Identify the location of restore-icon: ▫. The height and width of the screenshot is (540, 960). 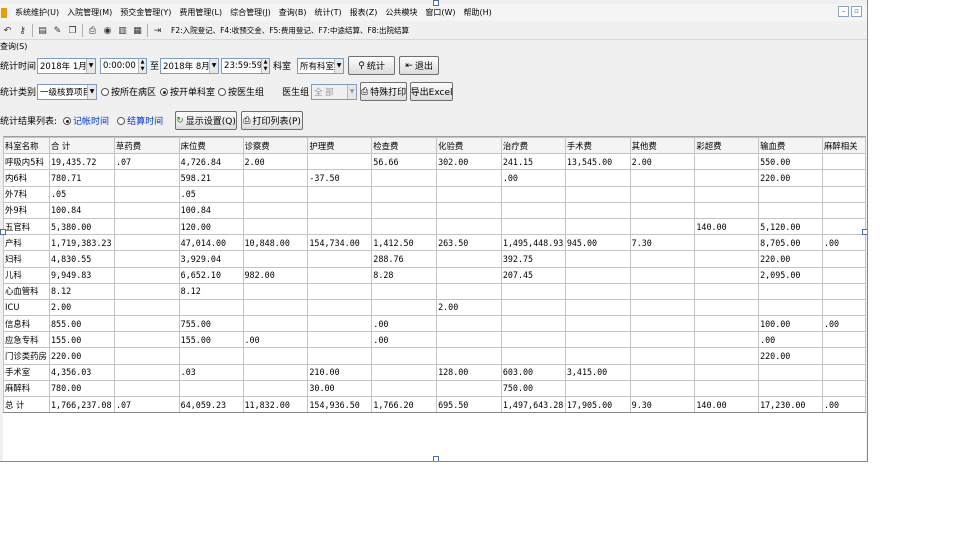
(856, 11).